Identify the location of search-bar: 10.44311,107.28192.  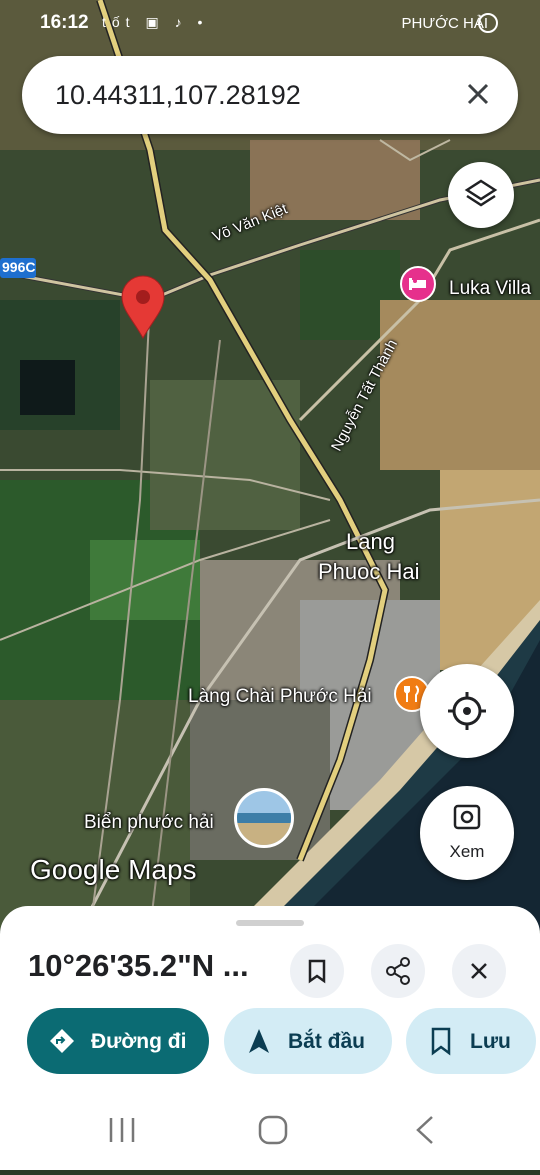
(270, 95).